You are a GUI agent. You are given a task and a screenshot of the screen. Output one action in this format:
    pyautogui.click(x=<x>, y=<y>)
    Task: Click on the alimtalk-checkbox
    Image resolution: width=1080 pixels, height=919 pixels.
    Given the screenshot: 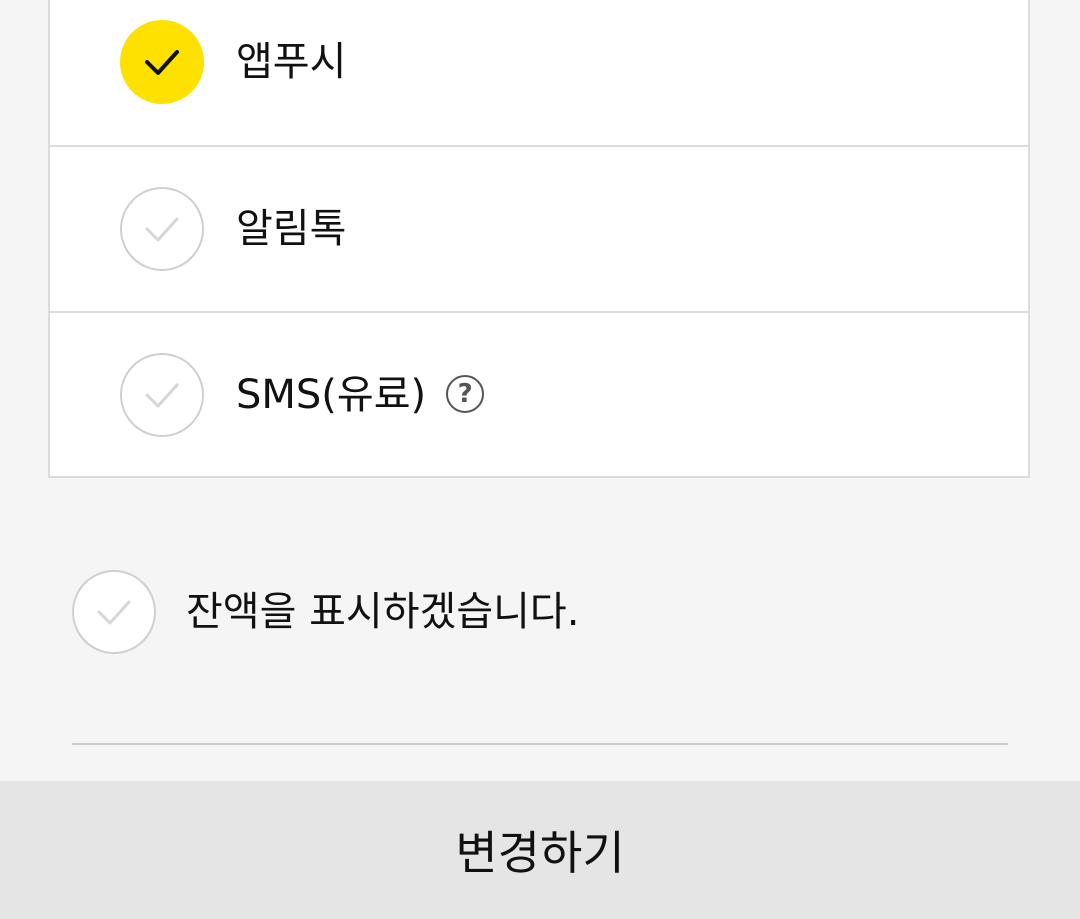 What is the action you would take?
    pyautogui.click(x=162, y=229)
    